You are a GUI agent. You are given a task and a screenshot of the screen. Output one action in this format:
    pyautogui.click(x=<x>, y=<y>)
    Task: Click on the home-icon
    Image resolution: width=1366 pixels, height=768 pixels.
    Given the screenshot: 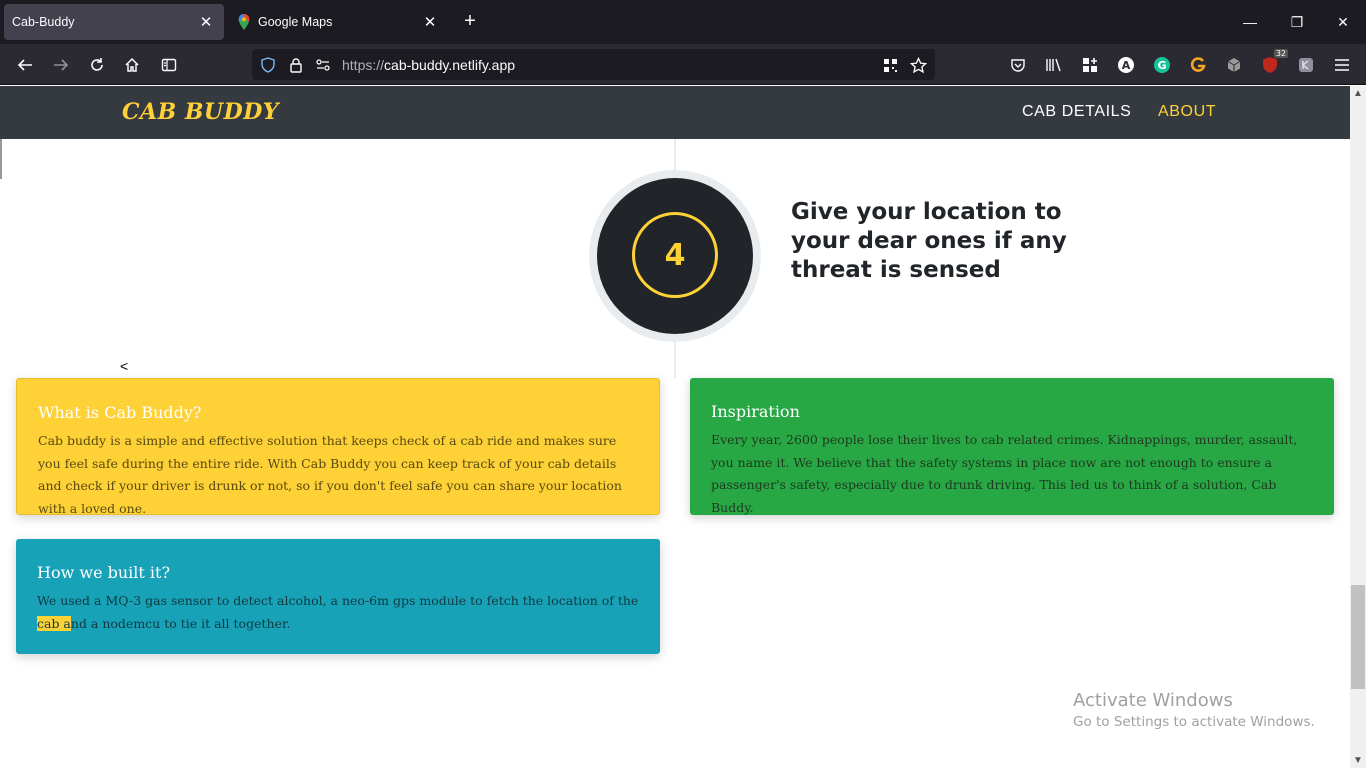 What is the action you would take?
    pyautogui.click(x=132, y=65)
    